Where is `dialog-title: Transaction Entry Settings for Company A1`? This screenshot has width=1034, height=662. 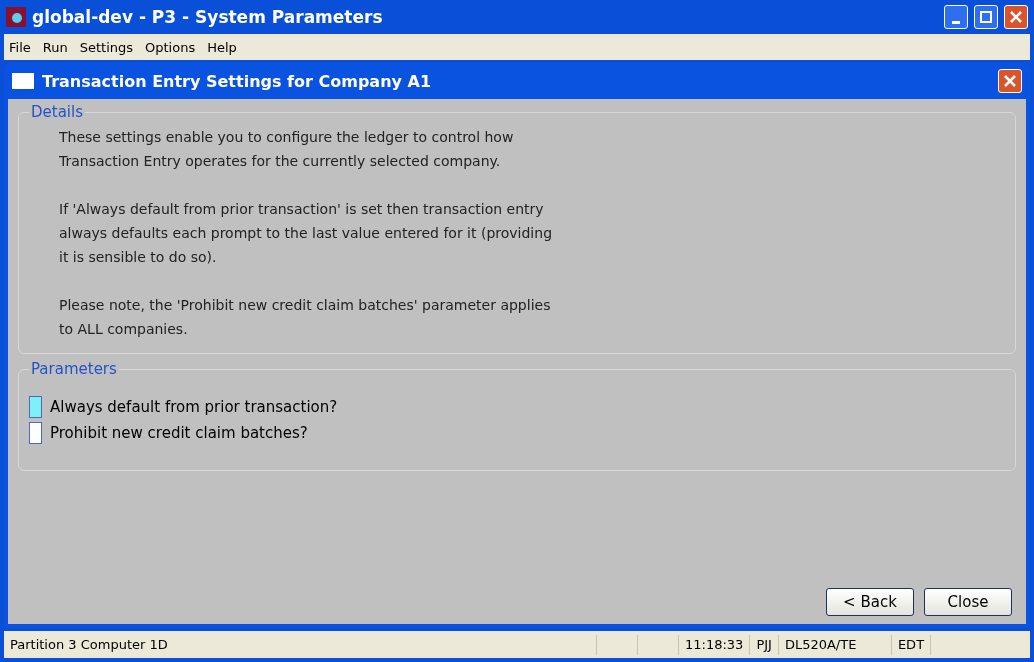
dialog-title: Transaction Entry Settings for Company A1 is located at coordinates (237, 81).